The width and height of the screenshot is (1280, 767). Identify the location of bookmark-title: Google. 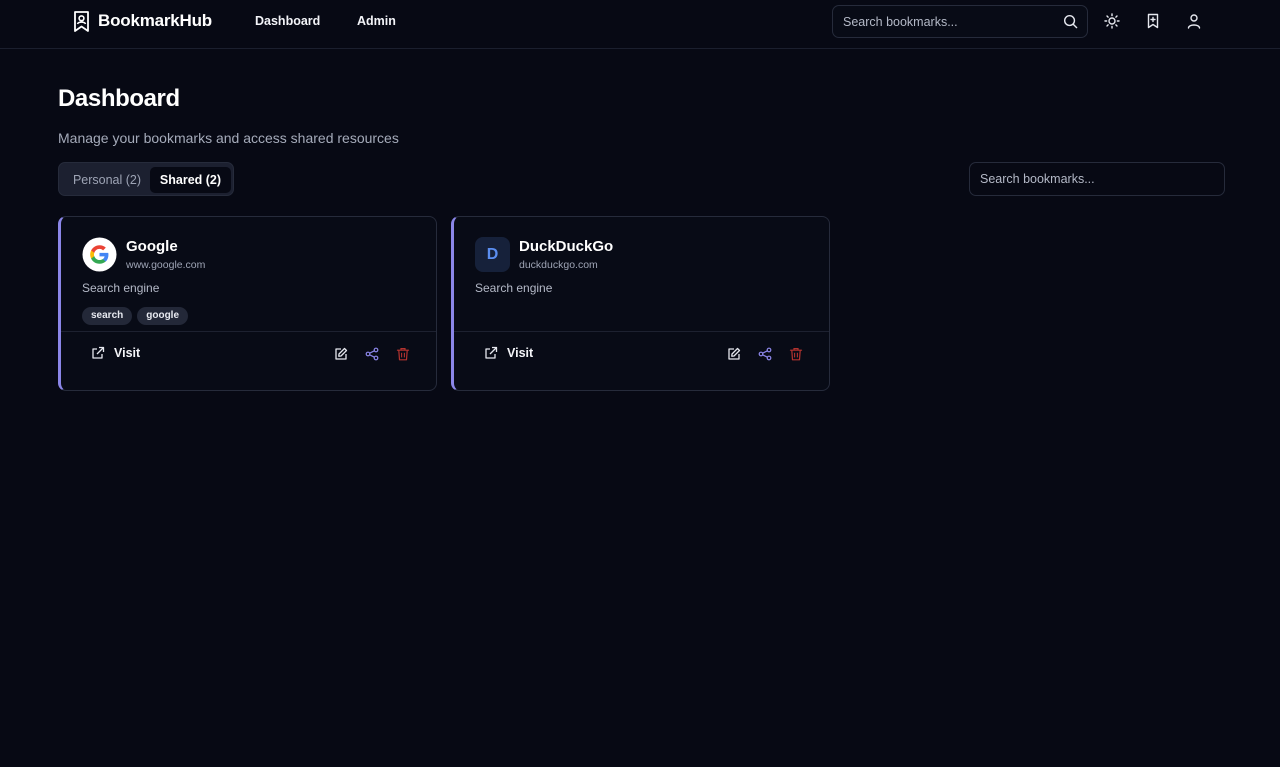
(152, 246).